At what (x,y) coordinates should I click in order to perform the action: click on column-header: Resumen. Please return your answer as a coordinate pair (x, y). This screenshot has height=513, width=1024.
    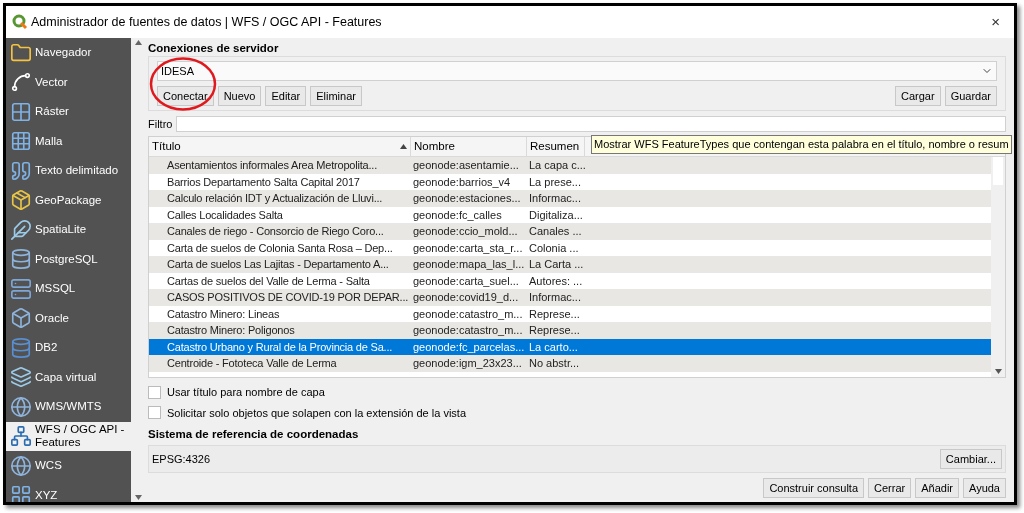
    Looking at the image, I should click on (556, 146).